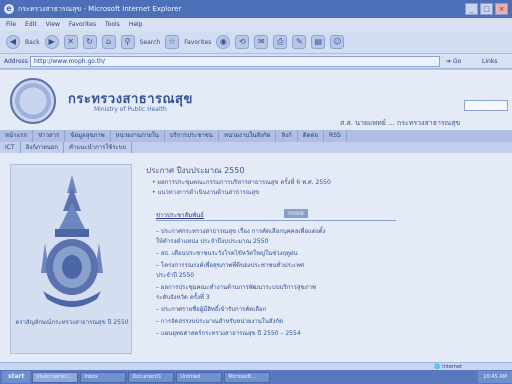  I want to click on banner-name: ส.ส. นายแพทย์ ... กระทรวงสาธารณสุข, so click(400, 123).